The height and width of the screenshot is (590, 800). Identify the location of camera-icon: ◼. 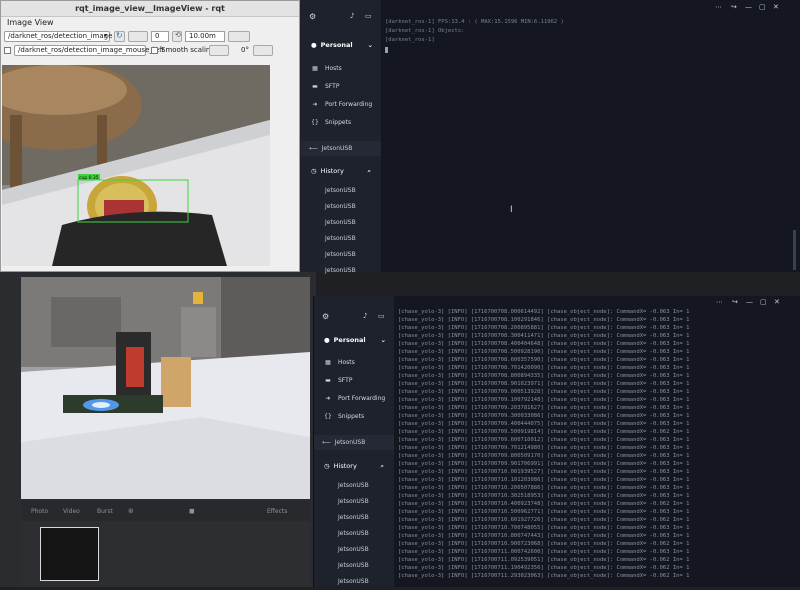
(192, 511).